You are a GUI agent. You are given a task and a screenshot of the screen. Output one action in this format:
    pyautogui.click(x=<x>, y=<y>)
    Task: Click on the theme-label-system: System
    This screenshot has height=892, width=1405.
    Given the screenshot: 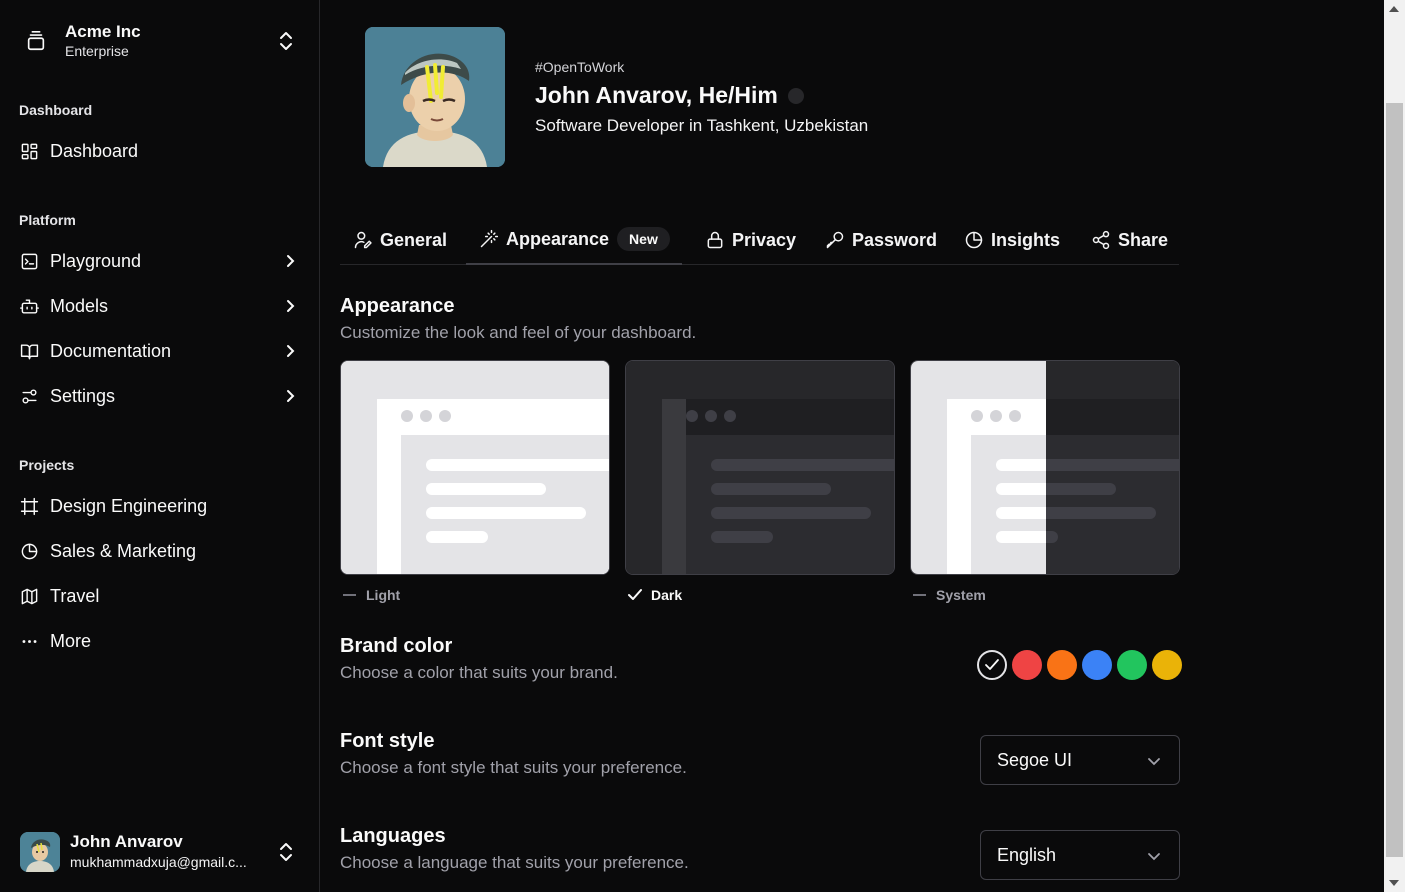 What is the action you would take?
    pyautogui.click(x=961, y=595)
    